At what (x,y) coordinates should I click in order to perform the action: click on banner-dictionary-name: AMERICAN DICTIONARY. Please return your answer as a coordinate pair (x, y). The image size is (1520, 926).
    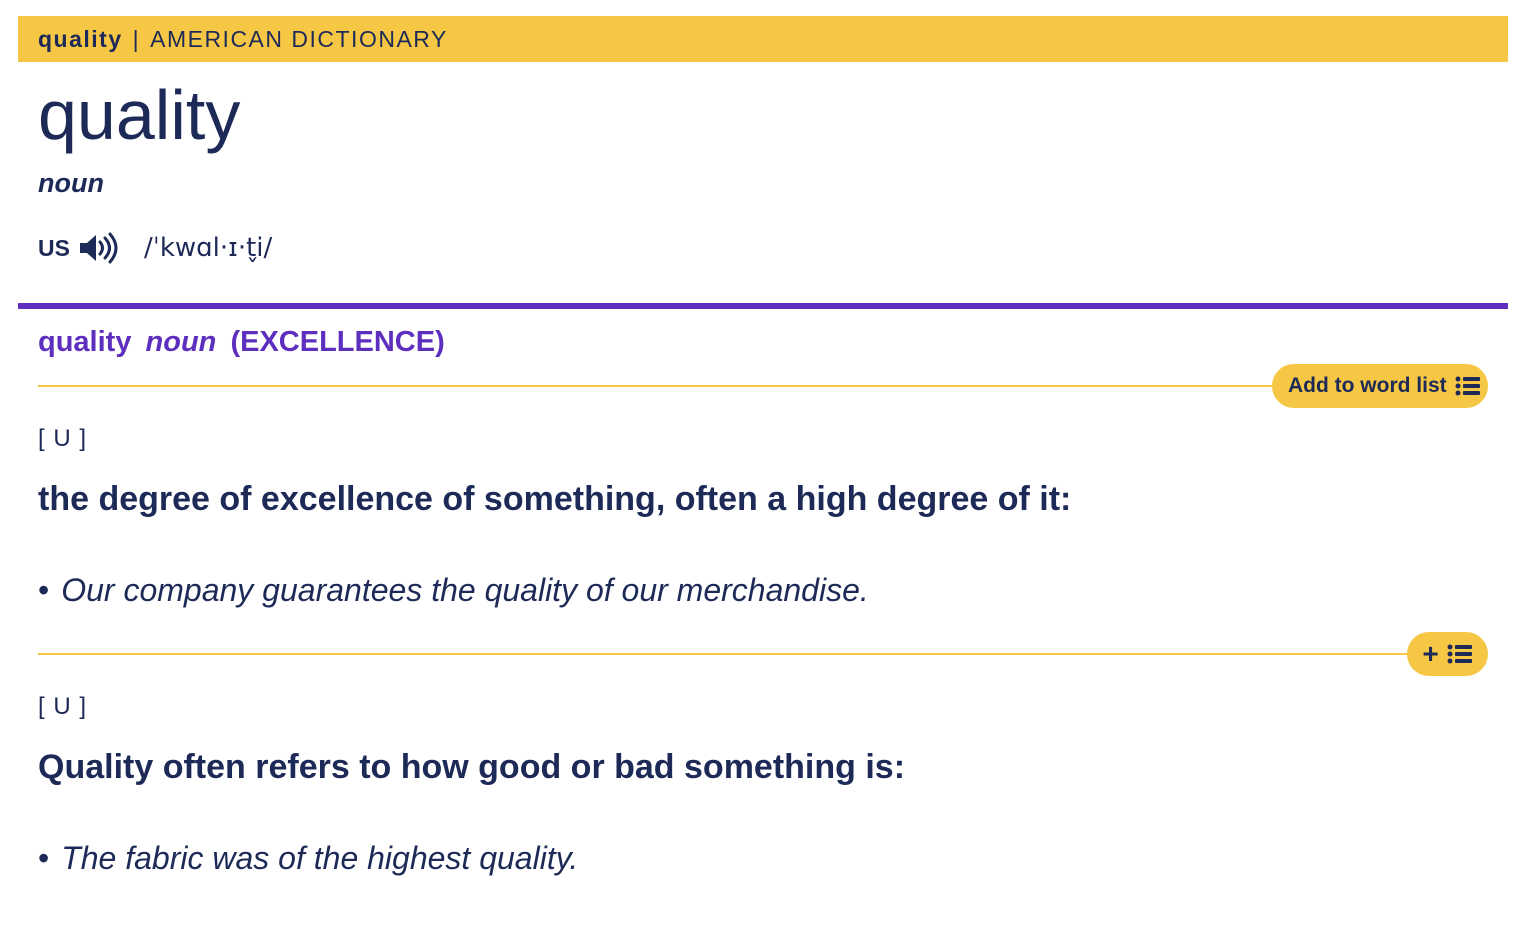
    Looking at the image, I should click on (299, 38).